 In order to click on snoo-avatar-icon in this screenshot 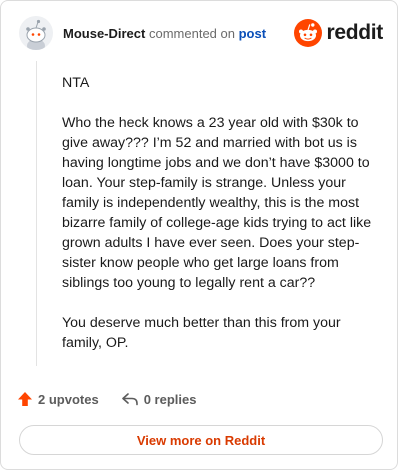, I will do `click(36, 33)`.